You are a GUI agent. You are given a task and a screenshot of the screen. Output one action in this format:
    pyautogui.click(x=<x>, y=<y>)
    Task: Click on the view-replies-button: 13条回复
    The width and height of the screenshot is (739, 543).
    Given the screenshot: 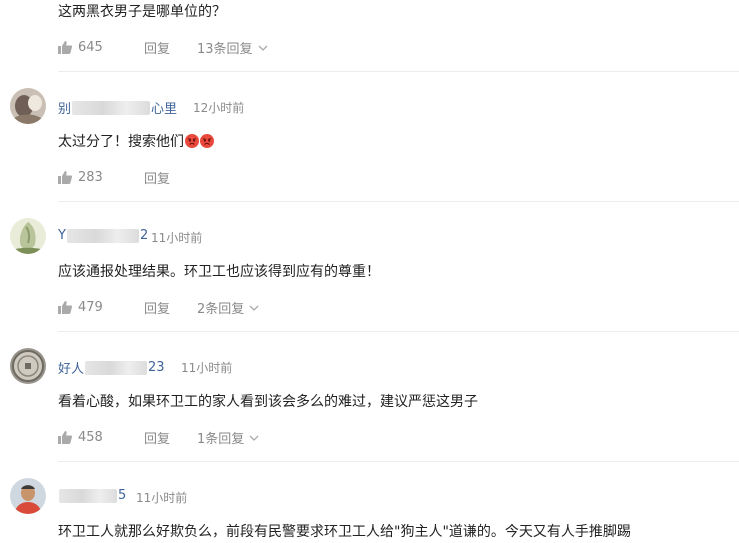 What is the action you would take?
    pyautogui.click(x=232, y=47)
    